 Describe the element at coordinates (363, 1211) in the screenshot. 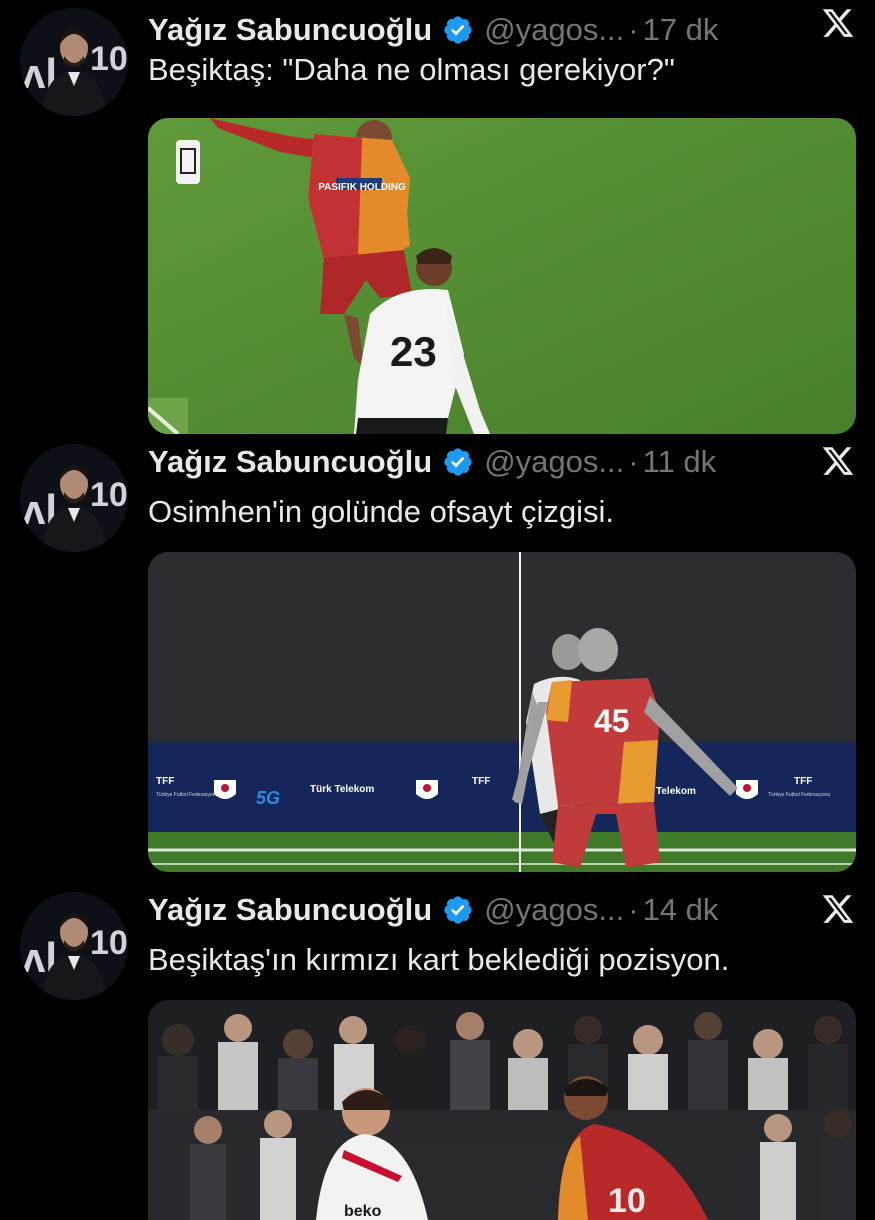

I see `shirt-sponsor: beko` at that location.